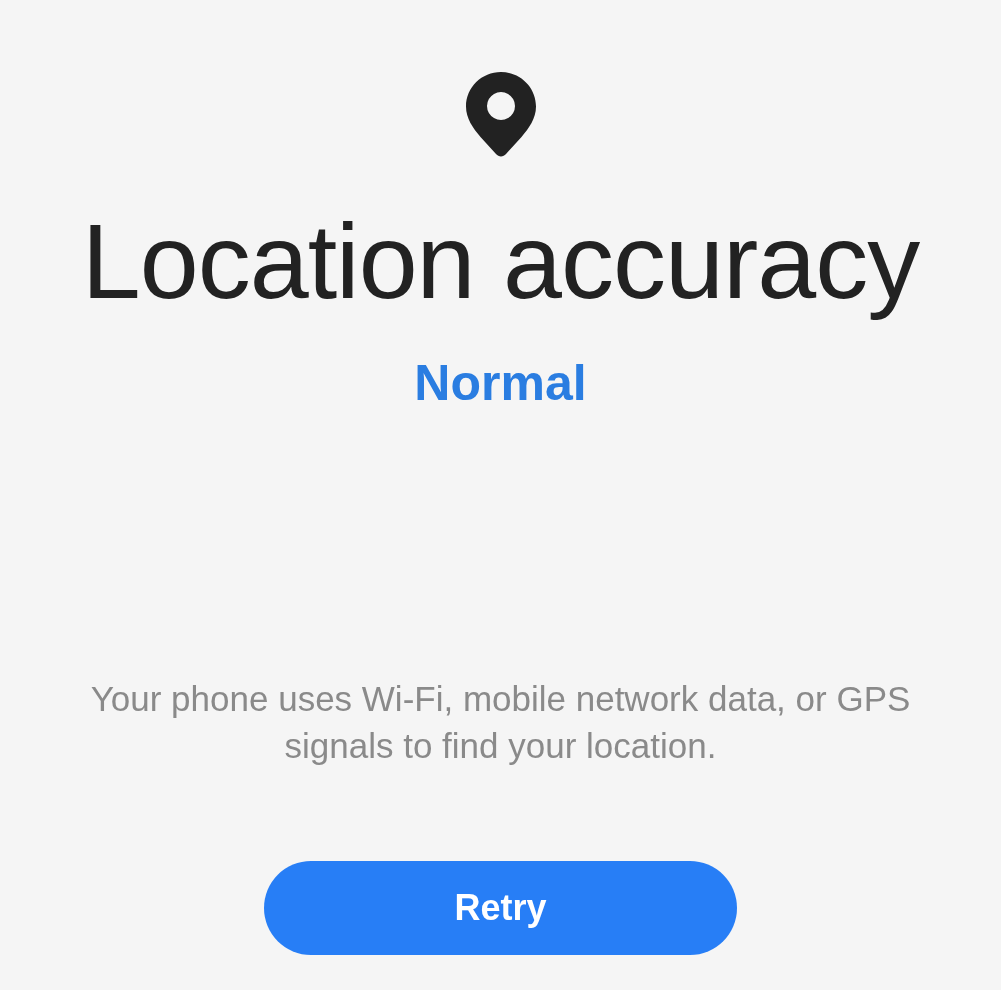  What do you see at coordinates (500, 115) in the screenshot?
I see `location-pin-icon` at bounding box center [500, 115].